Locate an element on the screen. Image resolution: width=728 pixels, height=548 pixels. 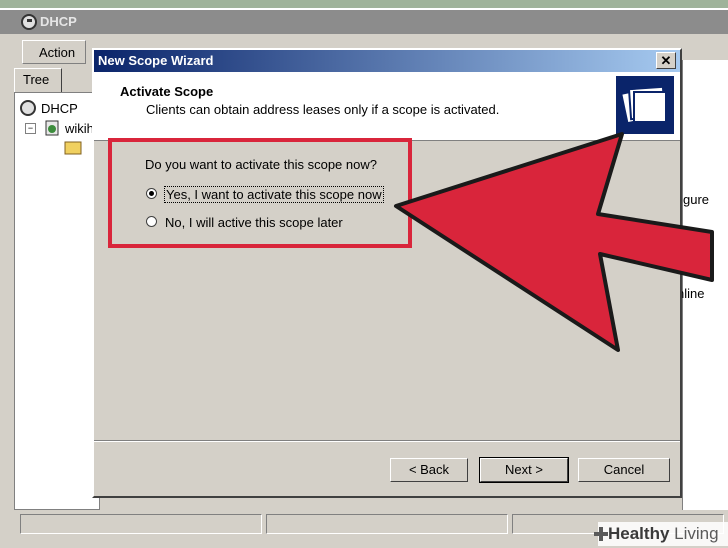
watermark-brand-suffix: Living is located at coordinates (696, 533).